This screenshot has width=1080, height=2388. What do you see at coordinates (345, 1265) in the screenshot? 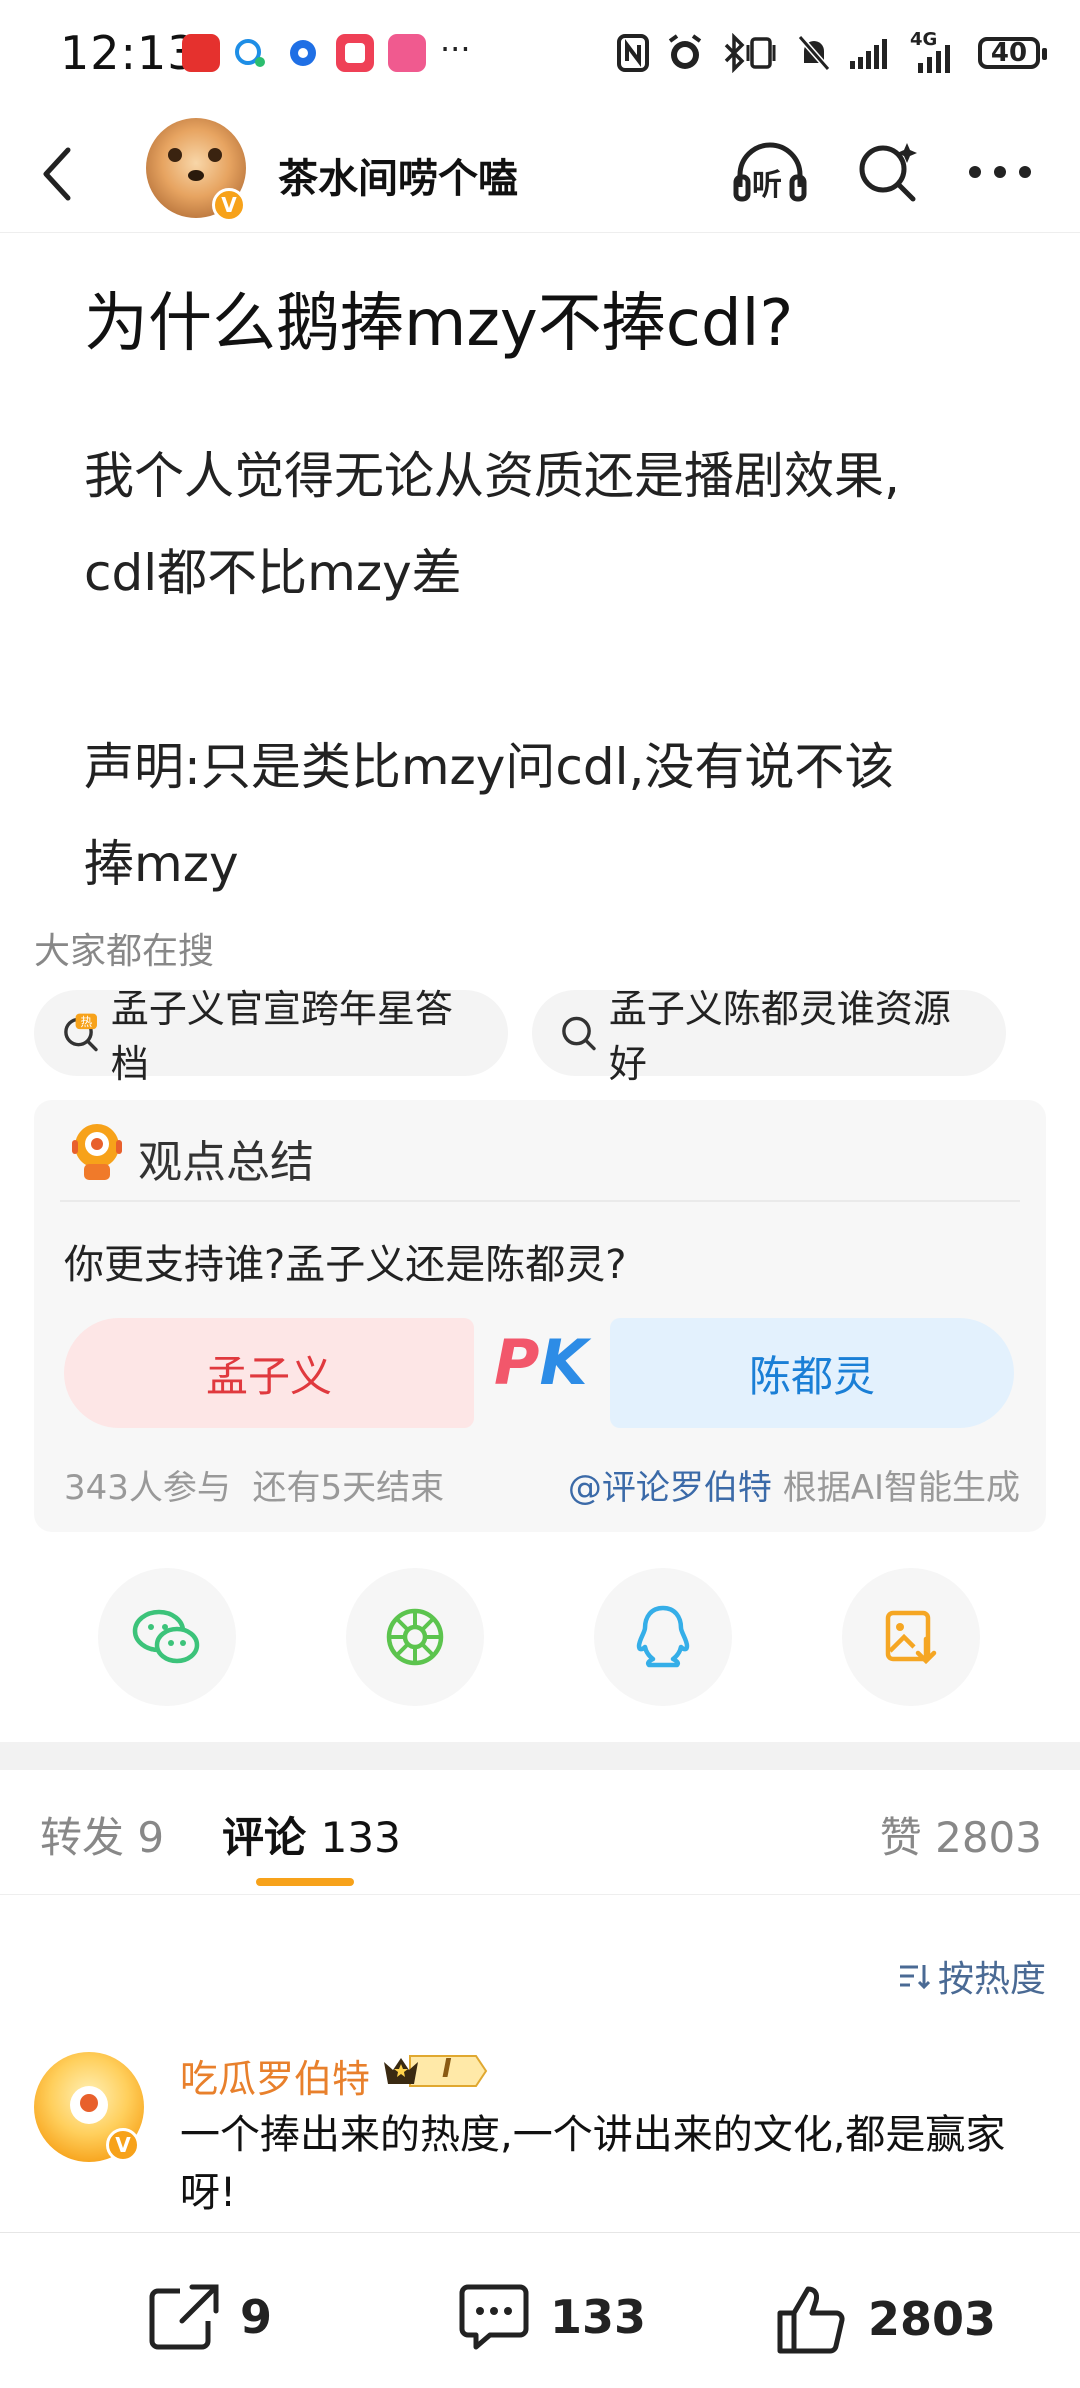
I see `poll-question: 你更支持谁?孟子义还是陈都灵?` at bounding box center [345, 1265].